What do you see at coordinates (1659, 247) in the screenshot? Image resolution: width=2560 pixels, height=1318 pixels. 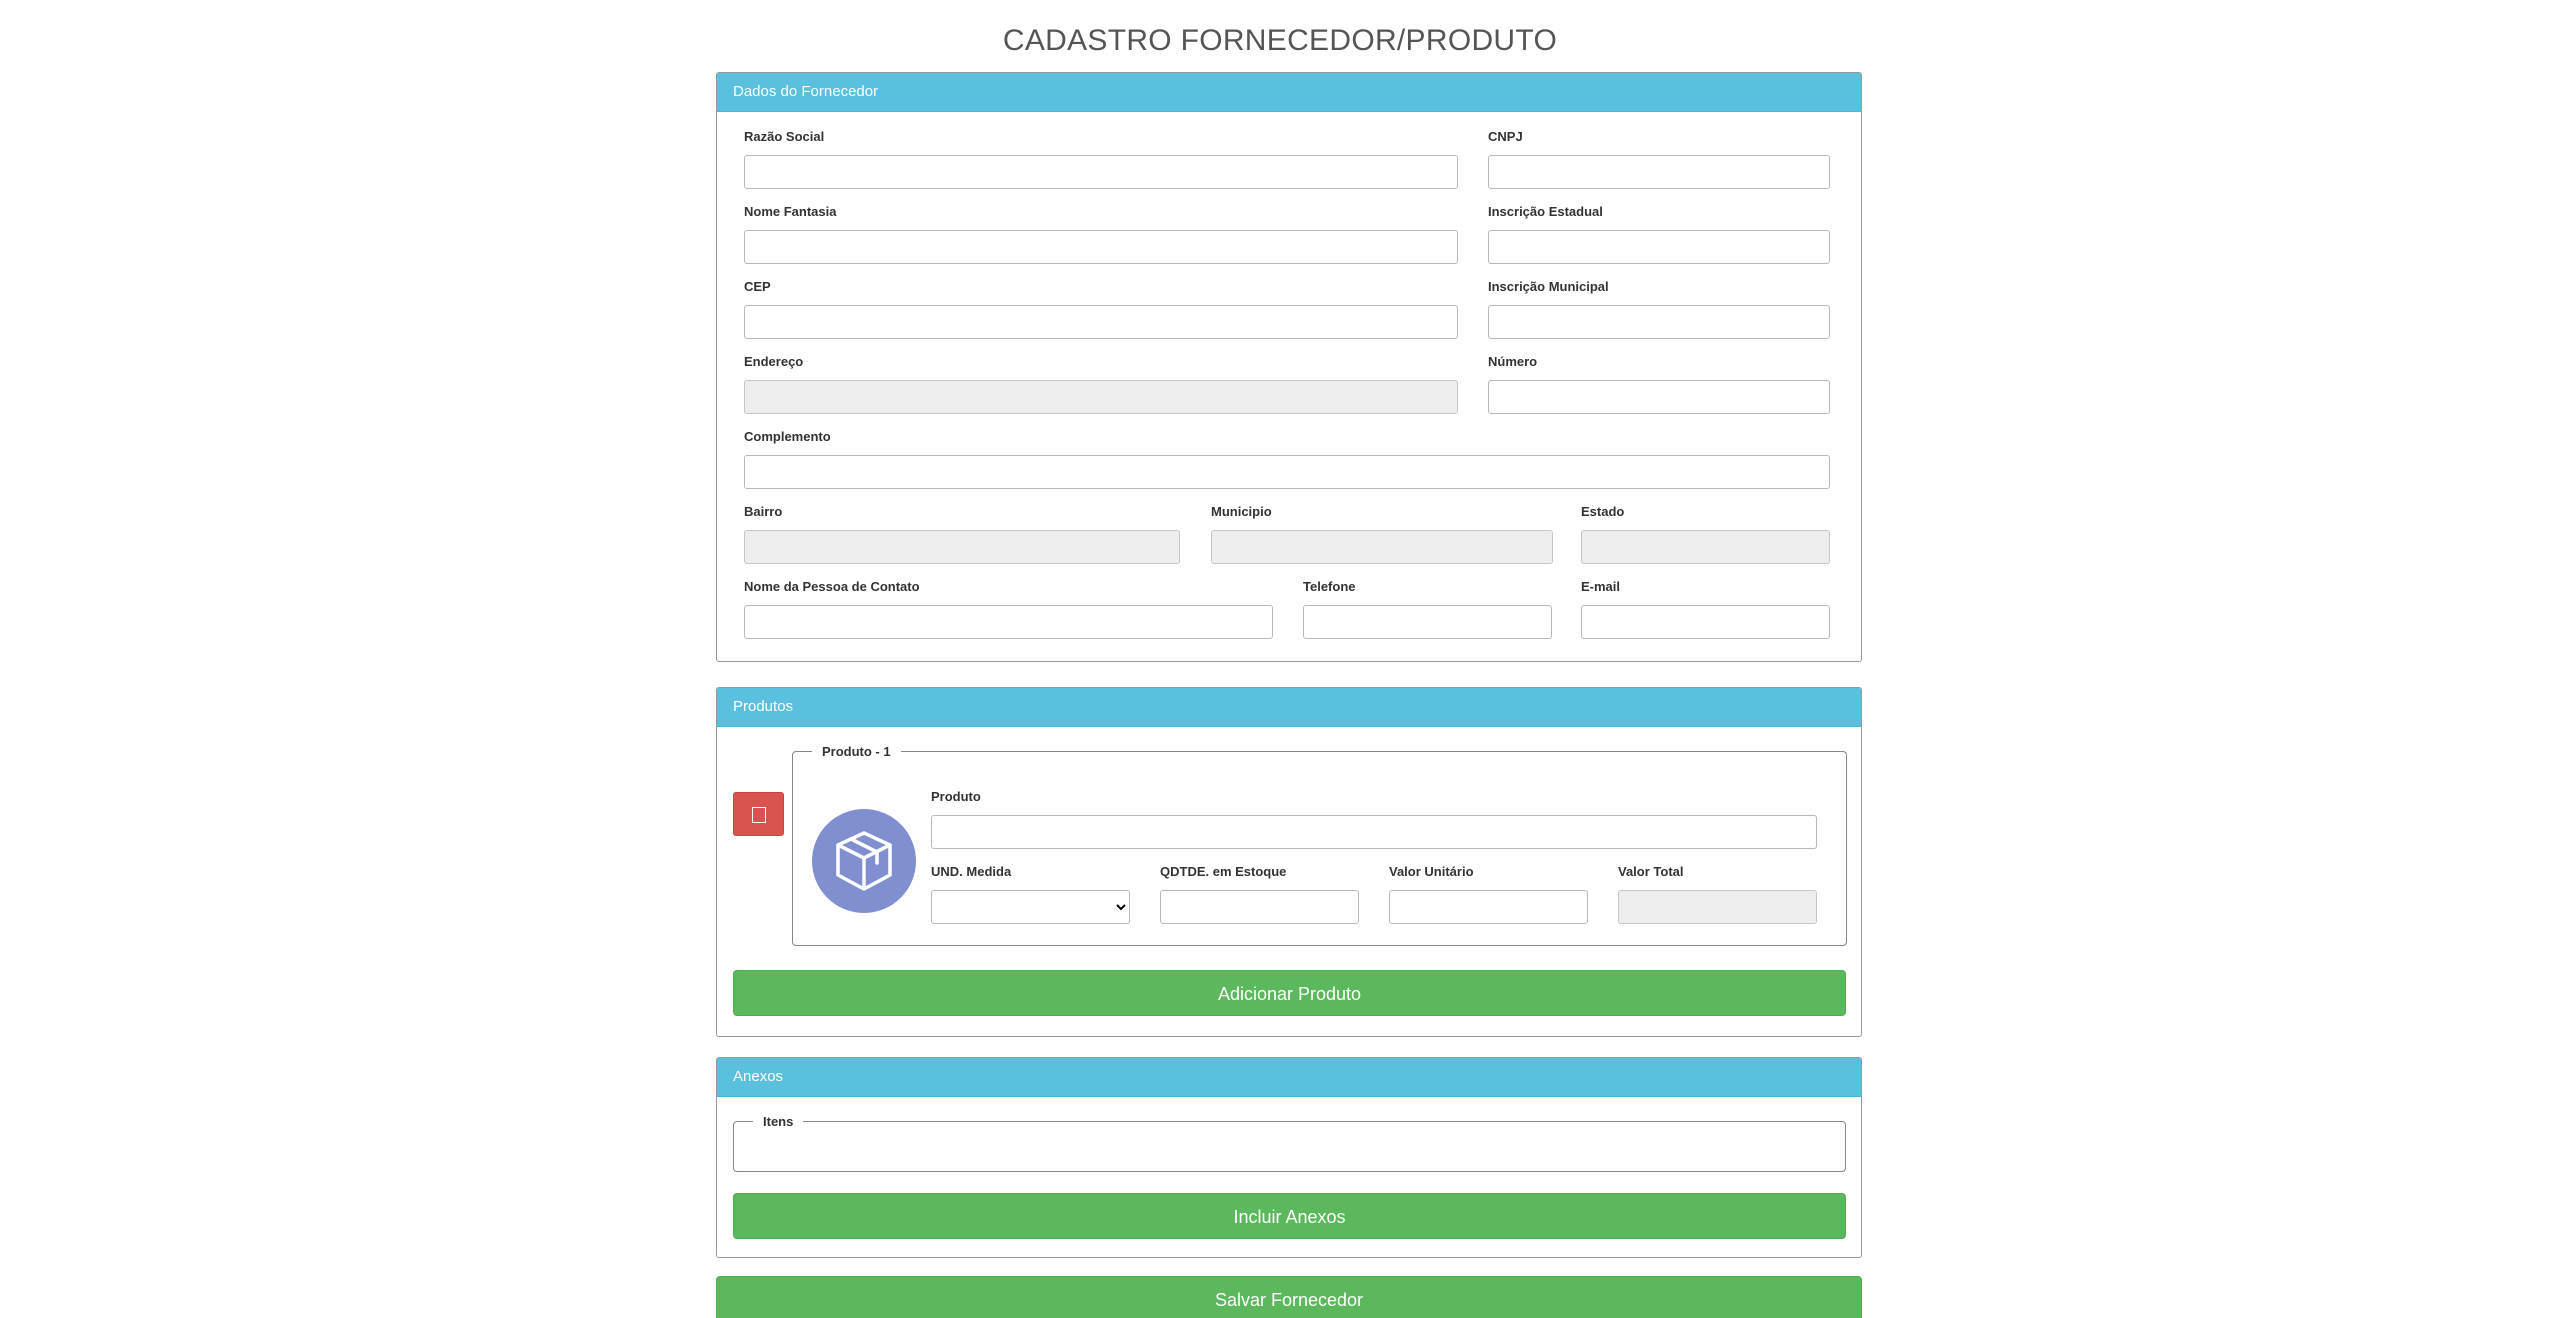 I see `inscricao-estadual-input` at bounding box center [1659, 247].